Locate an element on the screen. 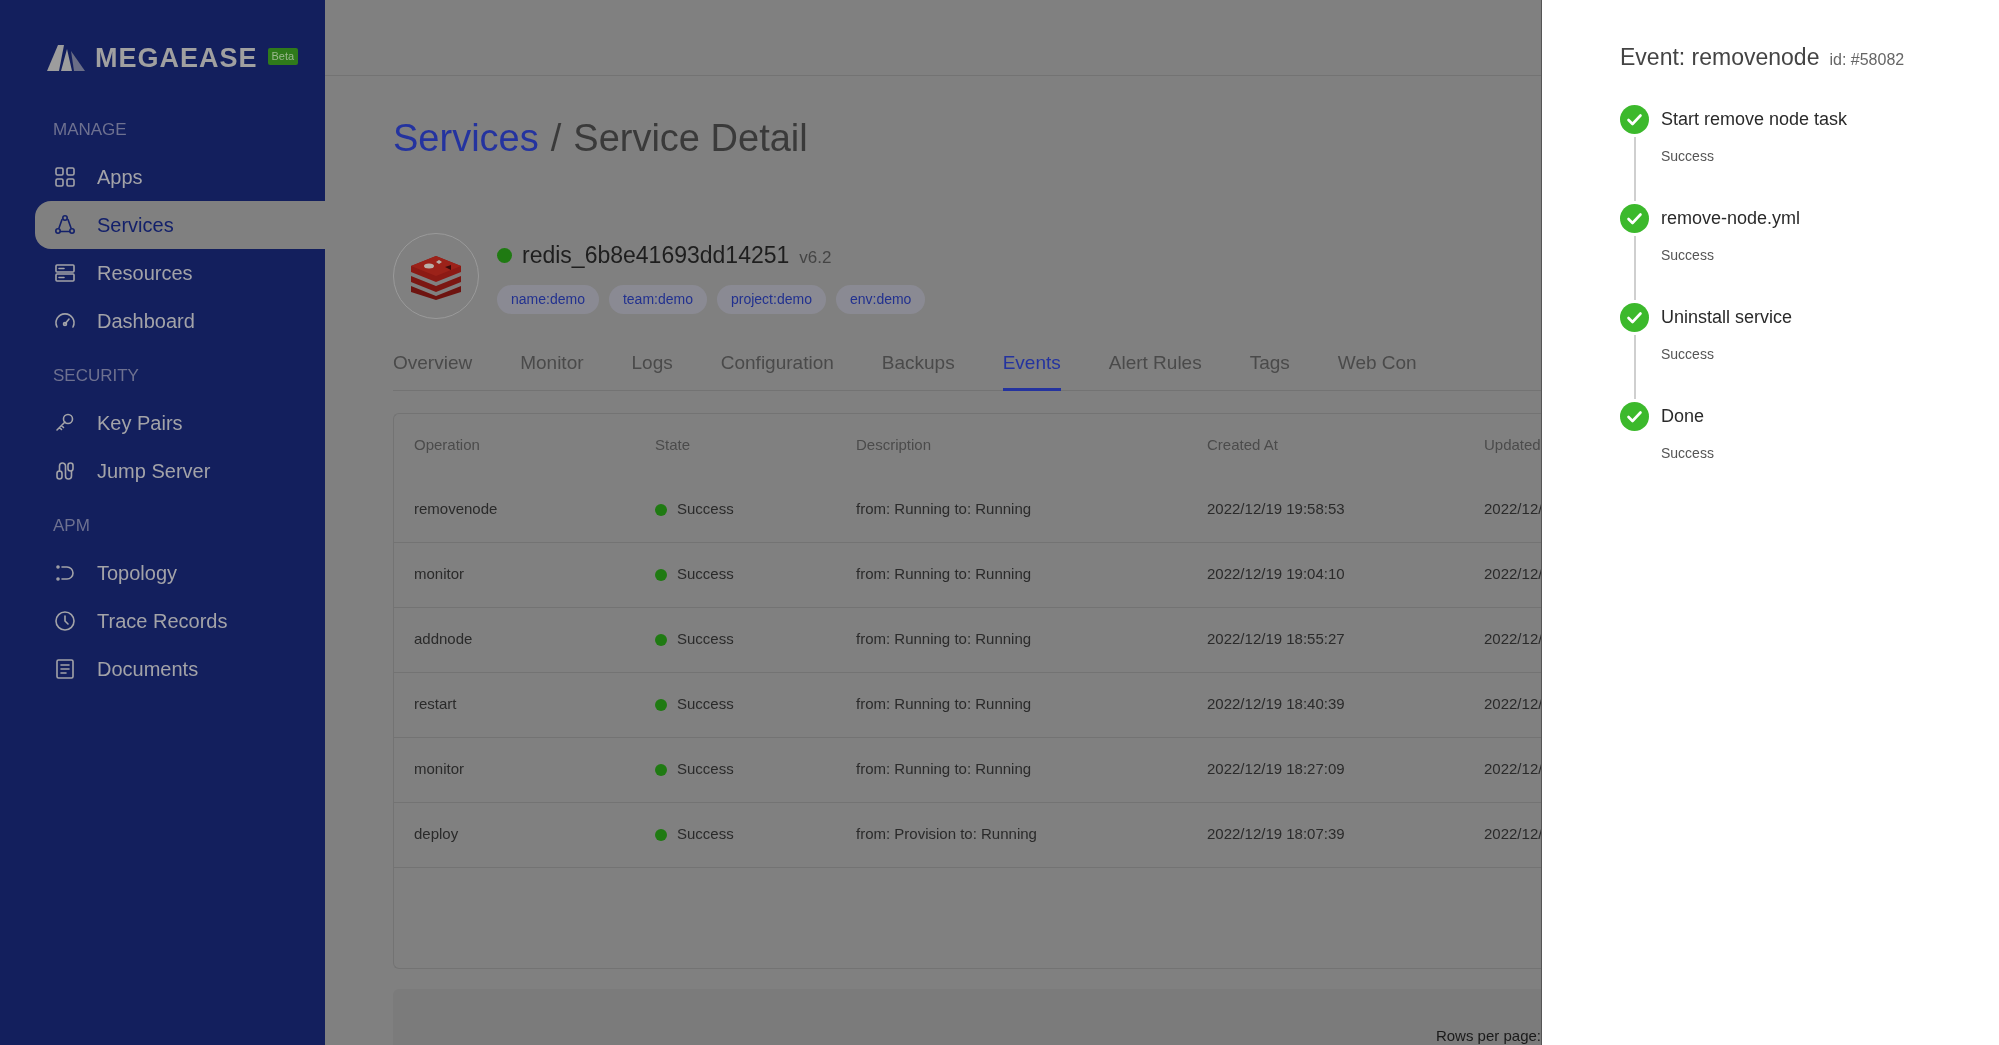 This screenshot has width=1999, height=1045. logo-icon is located at coordinates (66, 58).